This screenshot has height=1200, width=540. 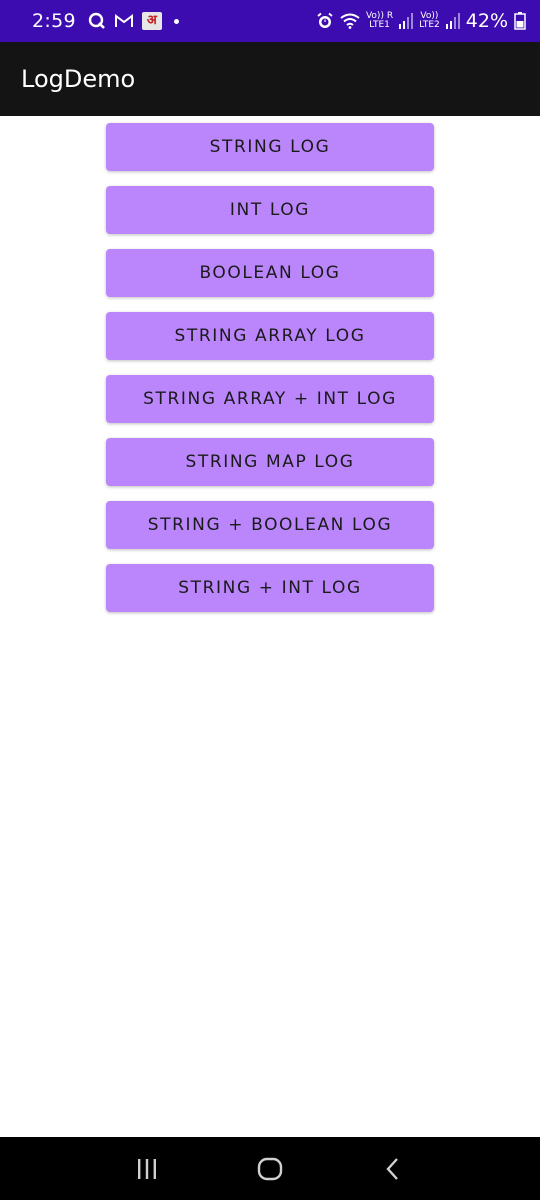 I want to click on back-icon, so click(x=393, y=1169).